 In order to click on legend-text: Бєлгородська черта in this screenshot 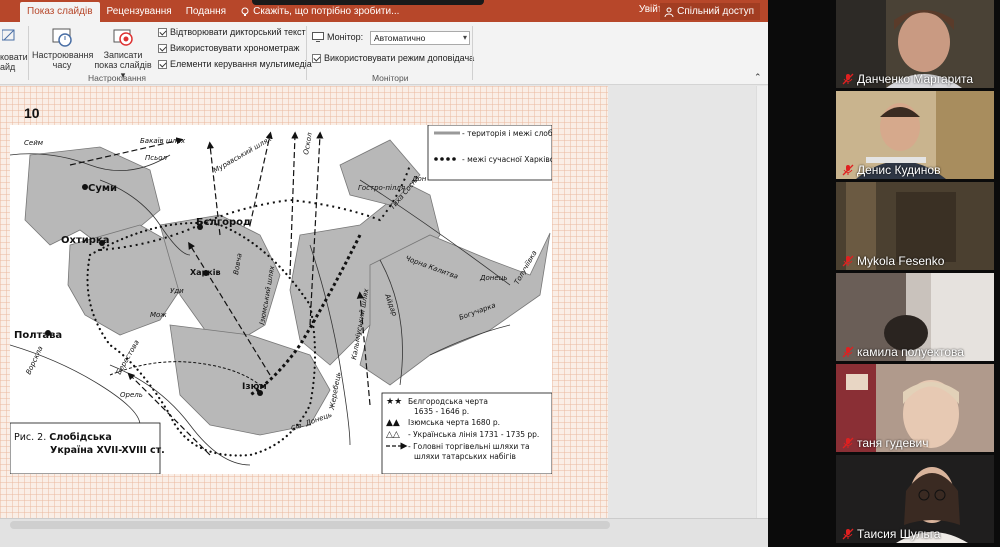, I will do `click(448, 401)`.